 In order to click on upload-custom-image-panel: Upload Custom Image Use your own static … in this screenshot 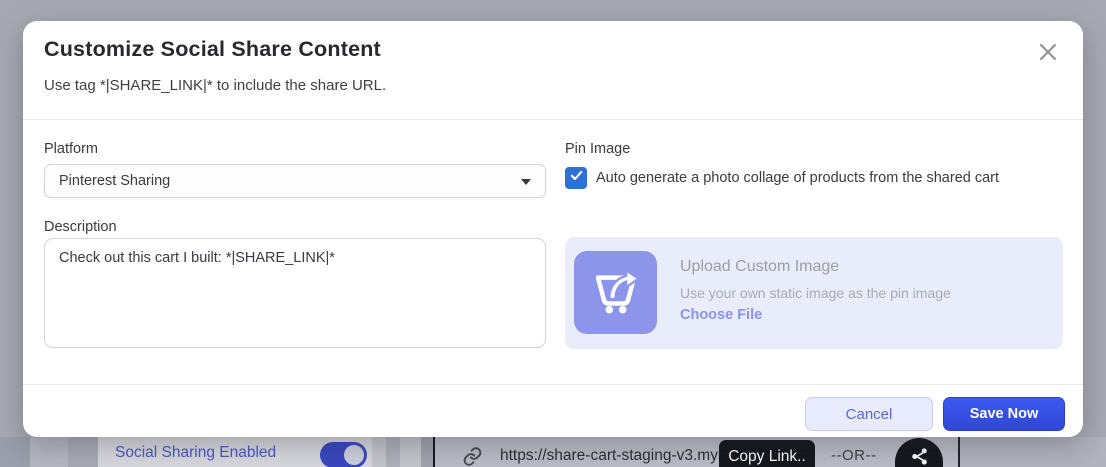, I will do `click(814, 293)`.